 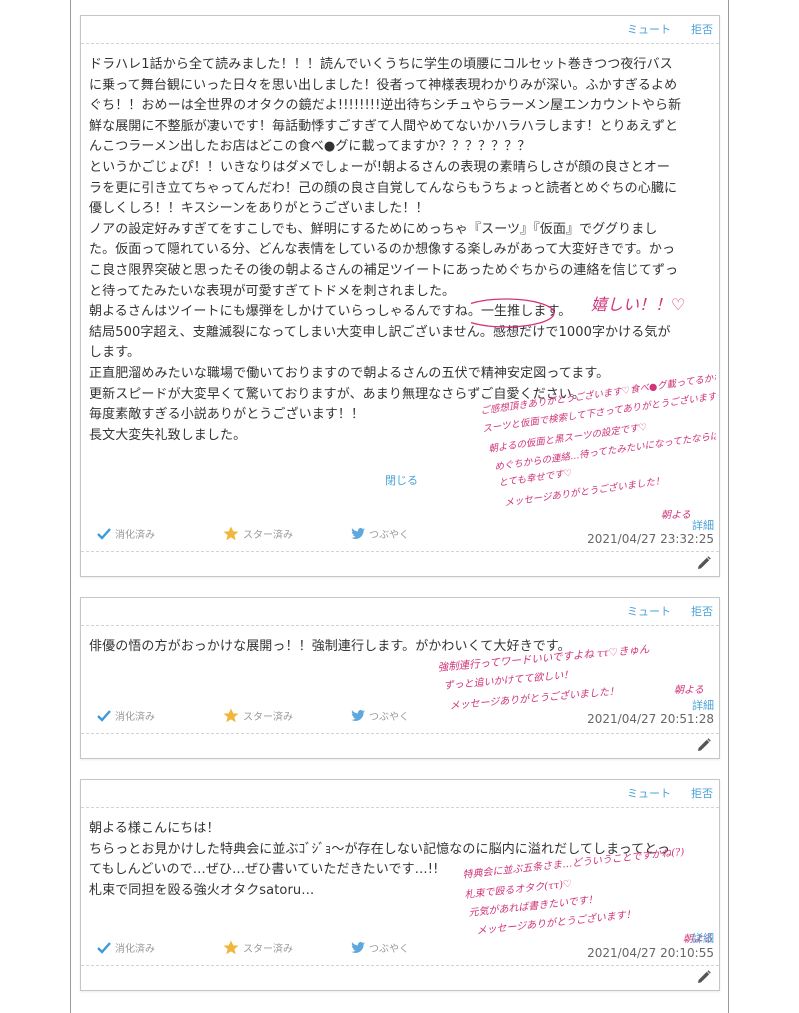 I want to click on message-line: 長文大変失礼致しました。, so click(x=168, y=435).